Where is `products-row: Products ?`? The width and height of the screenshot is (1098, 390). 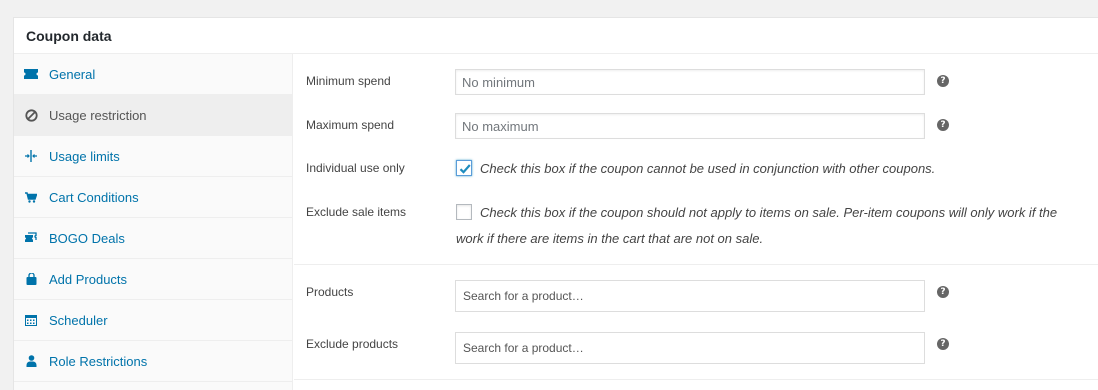 products-row: Products ? is located at coordinates (696, 296).